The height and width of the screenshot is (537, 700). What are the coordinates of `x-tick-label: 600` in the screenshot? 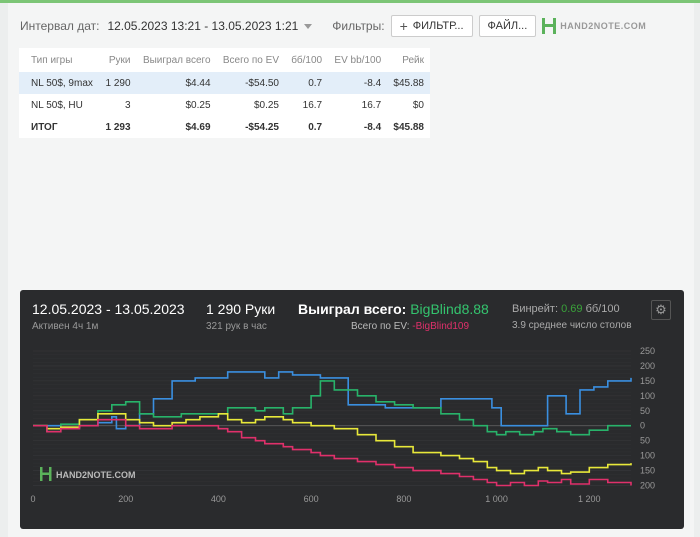 It's located at (311, 499).